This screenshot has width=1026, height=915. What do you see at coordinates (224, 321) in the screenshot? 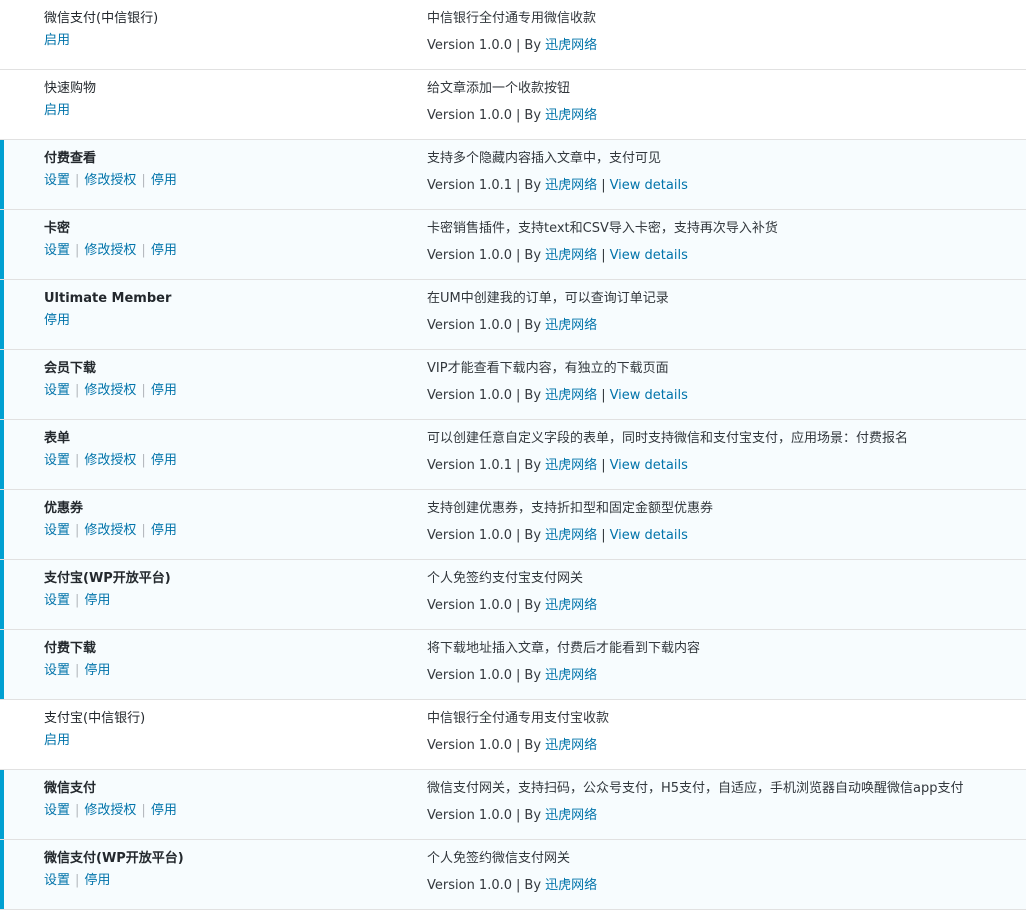
I see `row-actions: 停用` at bounding box center [224, 321].